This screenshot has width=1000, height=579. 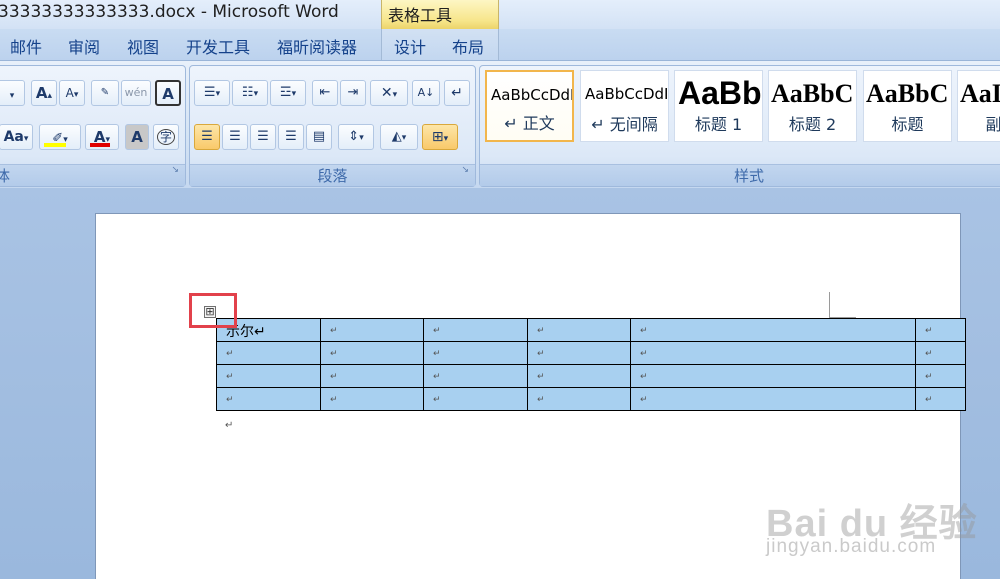 I want to click on style-name: 标题, so click(x=907, y=124).